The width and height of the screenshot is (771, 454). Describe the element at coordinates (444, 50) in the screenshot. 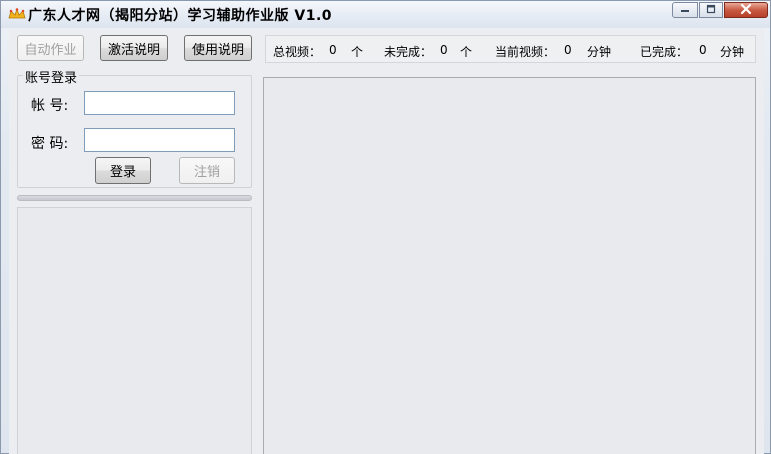

I see `incomplete-value: 0` at that location.